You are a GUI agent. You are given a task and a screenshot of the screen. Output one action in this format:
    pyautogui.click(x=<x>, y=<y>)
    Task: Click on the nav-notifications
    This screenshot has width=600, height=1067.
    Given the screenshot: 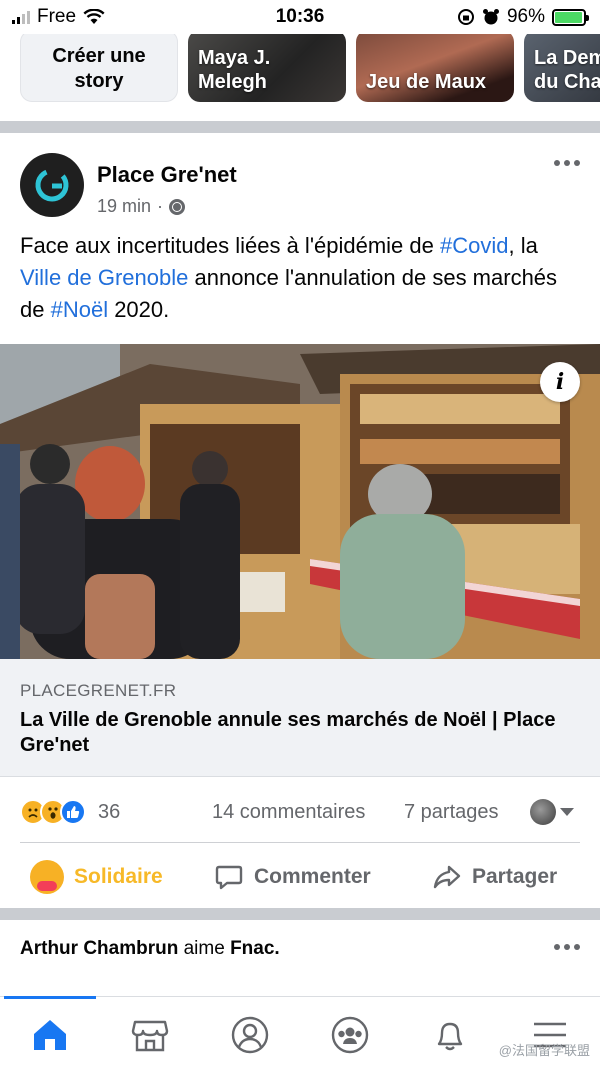 What is the action you would take?
    pyautogui.click(x=450, y=1035)
    